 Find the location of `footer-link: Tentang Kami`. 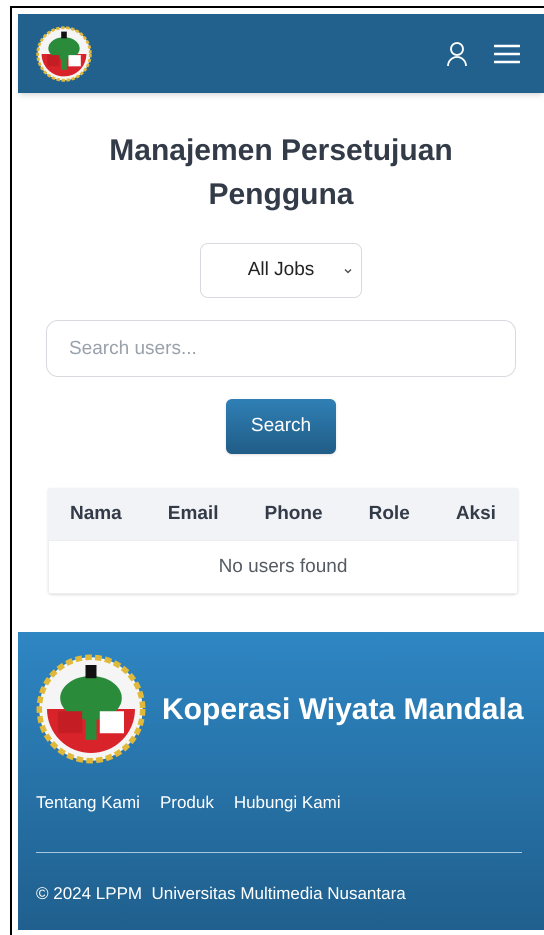

footer-link: Tentang Kami is located at coordinates (88, 803).